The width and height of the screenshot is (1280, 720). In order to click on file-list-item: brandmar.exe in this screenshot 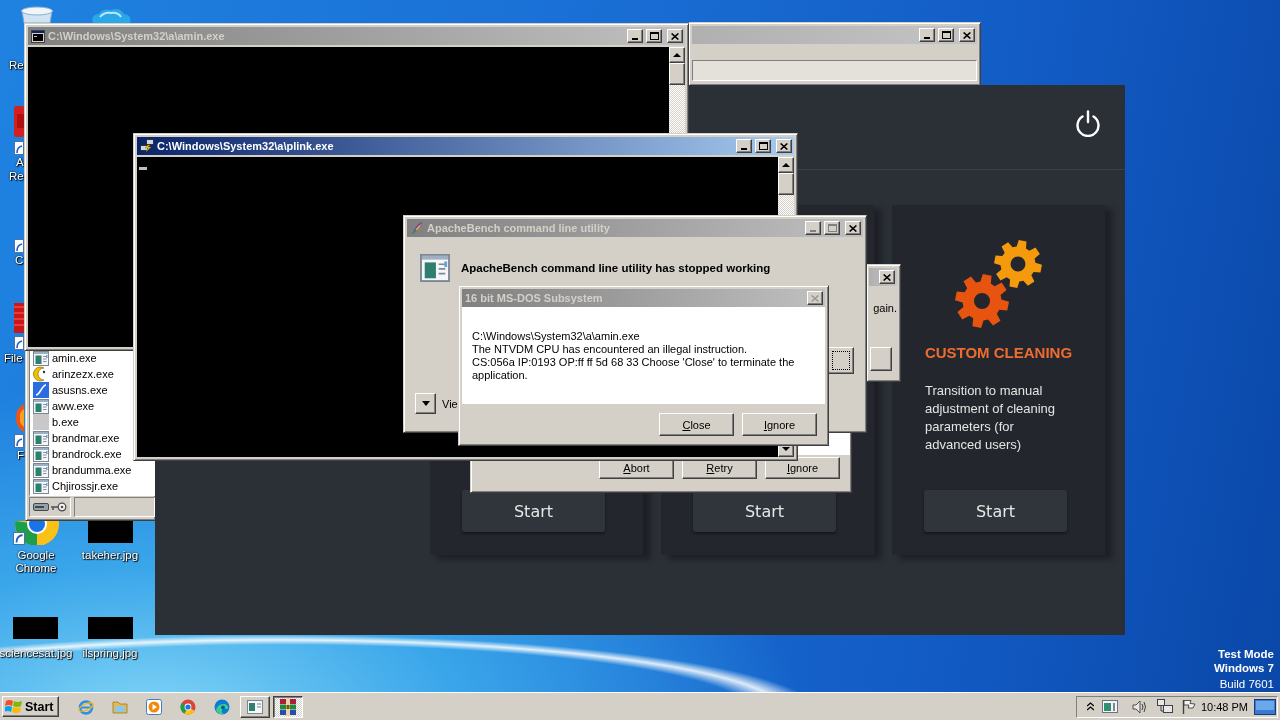, I will do `click(76, 438)`.